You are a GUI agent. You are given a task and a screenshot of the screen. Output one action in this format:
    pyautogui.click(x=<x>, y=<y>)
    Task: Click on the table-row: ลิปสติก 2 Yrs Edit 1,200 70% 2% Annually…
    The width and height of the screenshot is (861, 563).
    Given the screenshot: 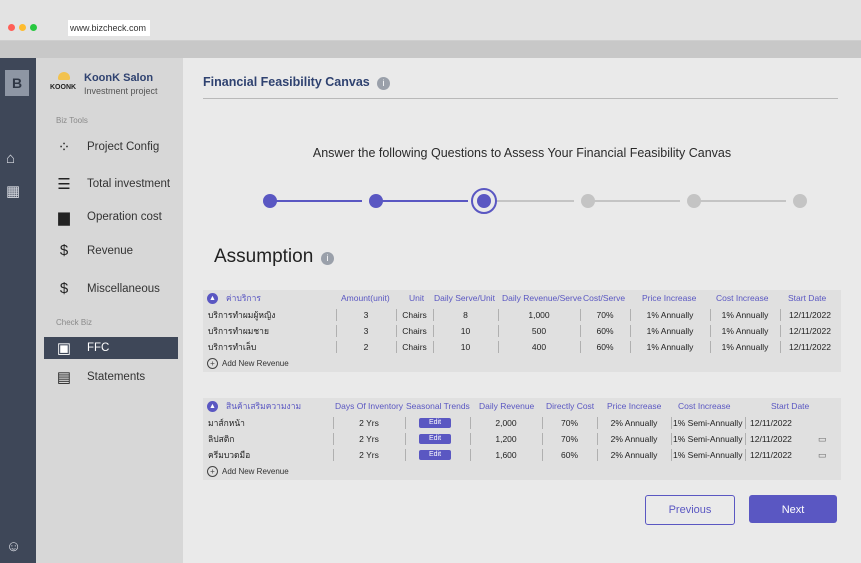 What is the action you would take?
    pyautogui.click(x=522, y=439)
    